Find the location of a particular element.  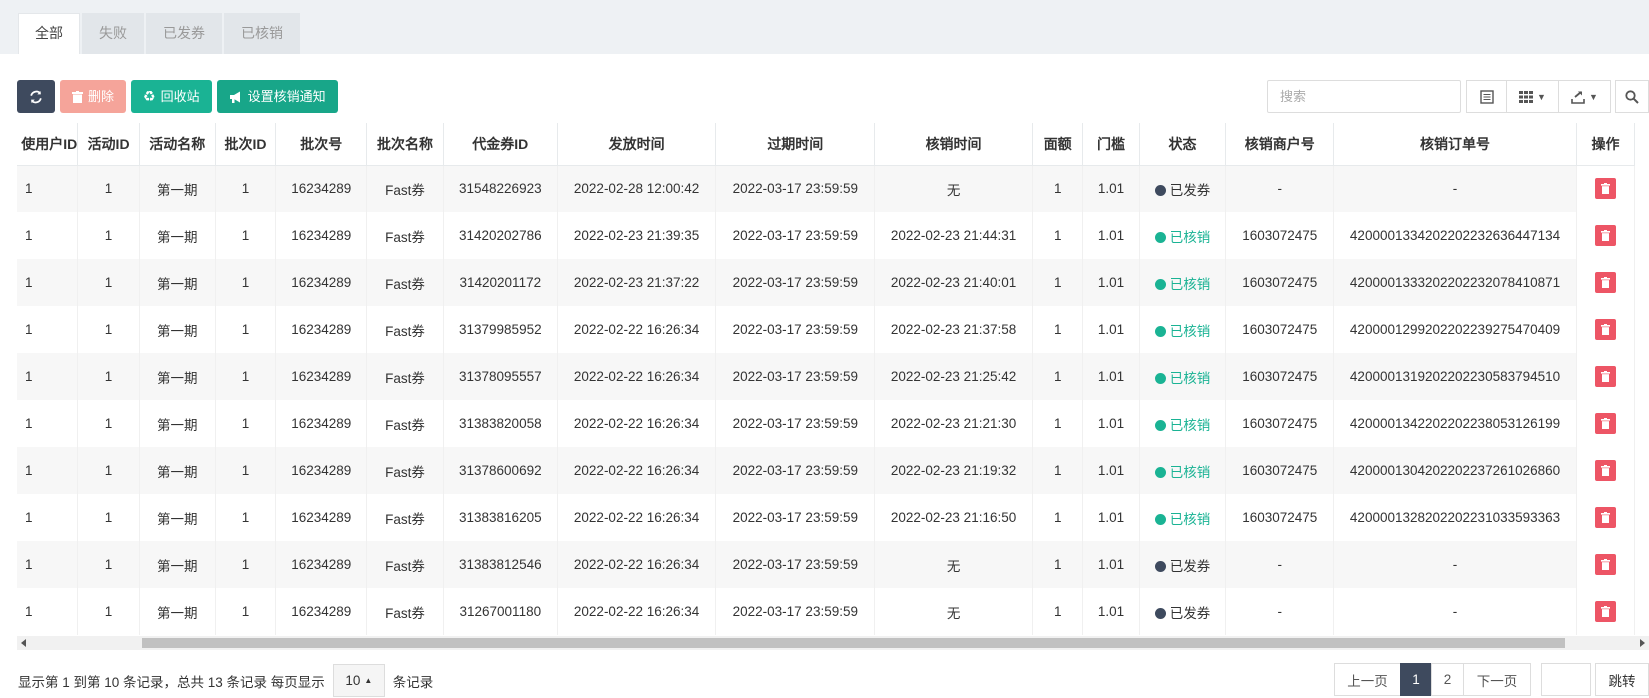

column-header: 批次ID is located at coordinates (246, 144).